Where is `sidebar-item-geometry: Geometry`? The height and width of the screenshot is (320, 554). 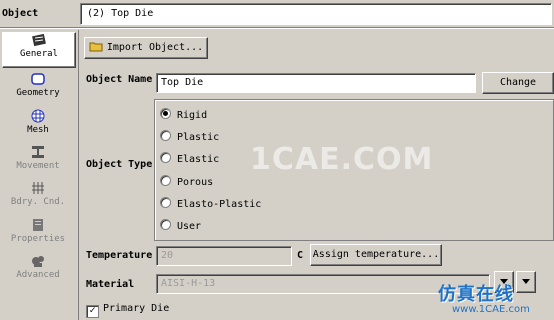 sidebar-item-geometry: Geometry is located at coordinates (38, 85).